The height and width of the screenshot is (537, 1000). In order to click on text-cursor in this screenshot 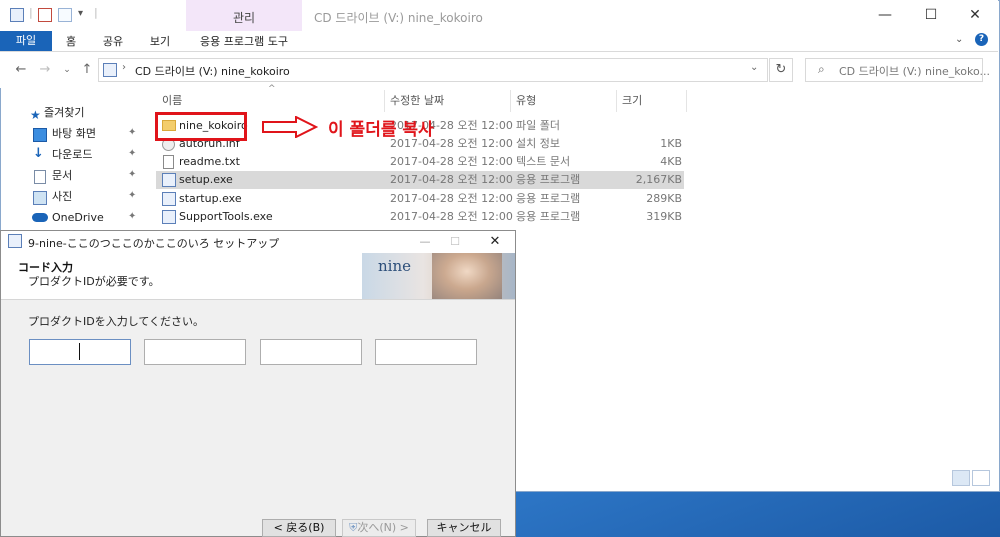, I will do `click(79, 351)`.